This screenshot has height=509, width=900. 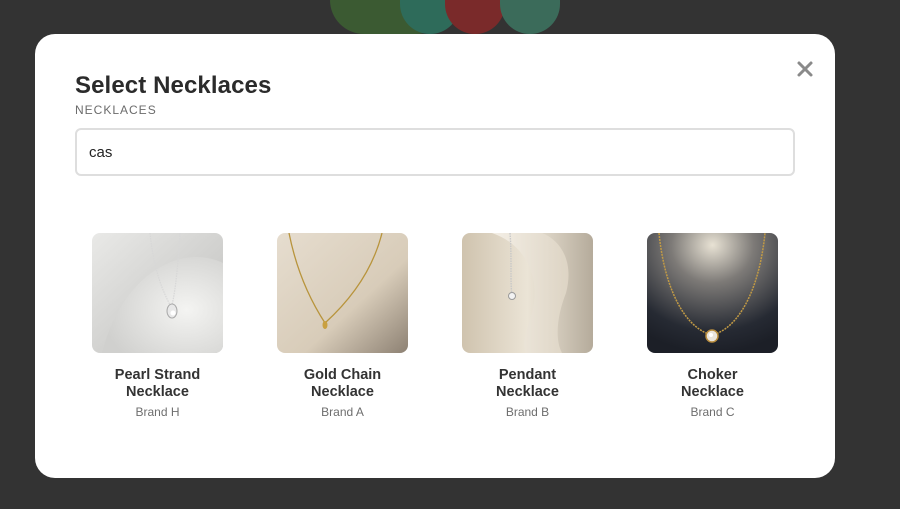 I want to click on product-card: Pendant Necklace Brand B, so click(x=527, y=326).